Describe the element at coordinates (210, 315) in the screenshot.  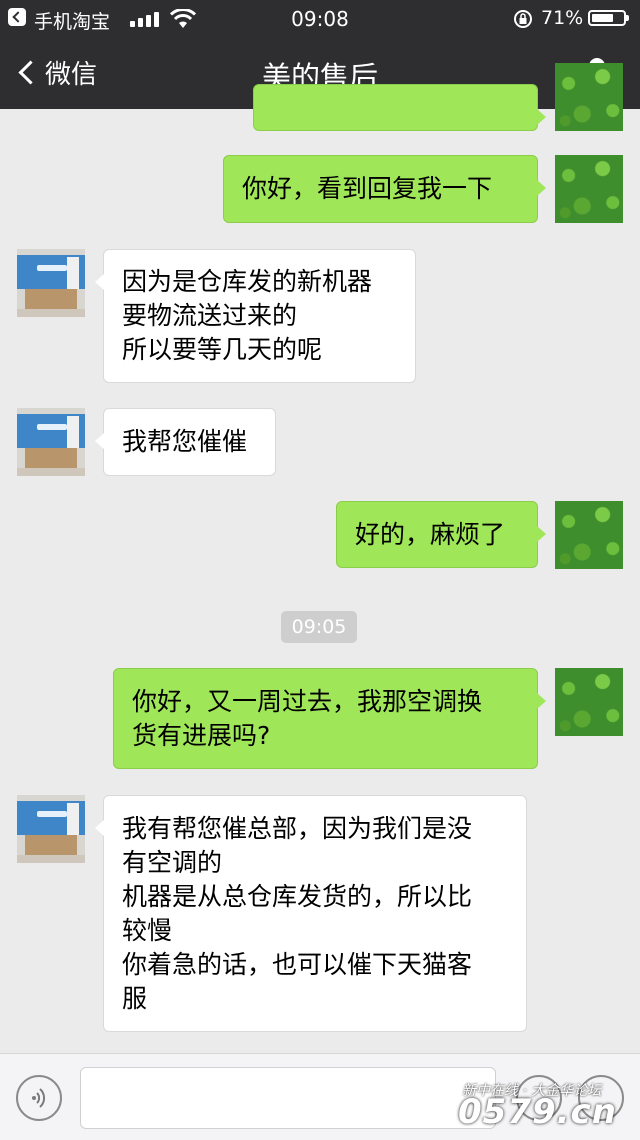
I see `message-text: 要物流送过来的` at that location.